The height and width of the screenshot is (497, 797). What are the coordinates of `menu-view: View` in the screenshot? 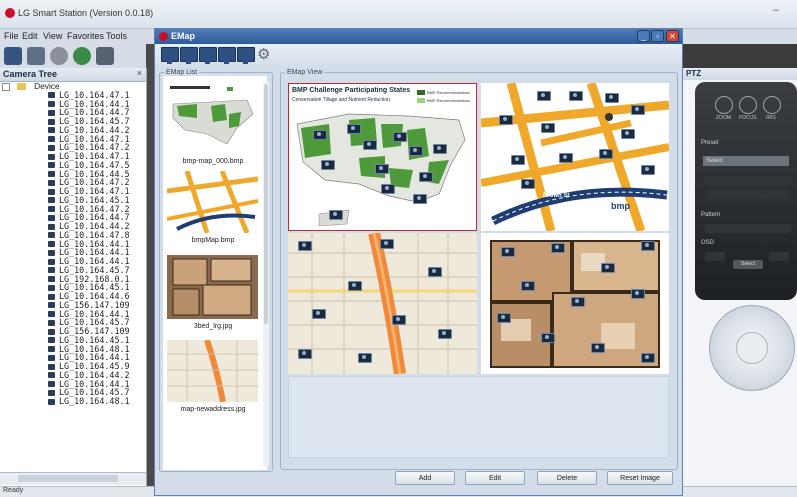 It's located at (52, 36).